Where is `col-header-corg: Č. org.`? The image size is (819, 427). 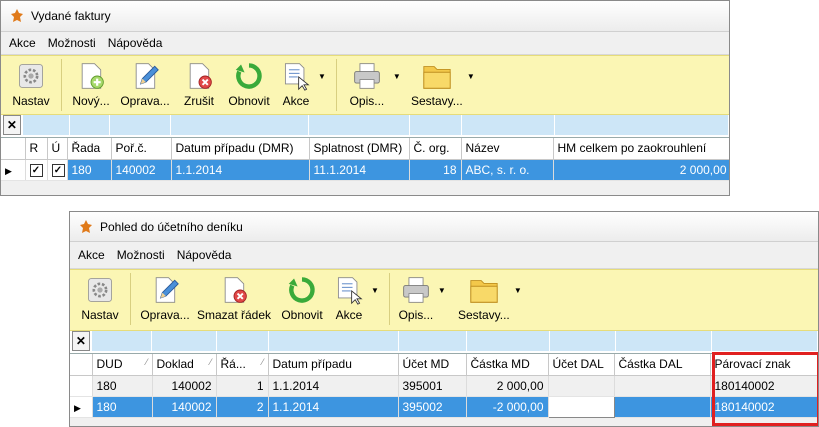
col-header-corg: Č. org. is located at coordinates (435, 149).